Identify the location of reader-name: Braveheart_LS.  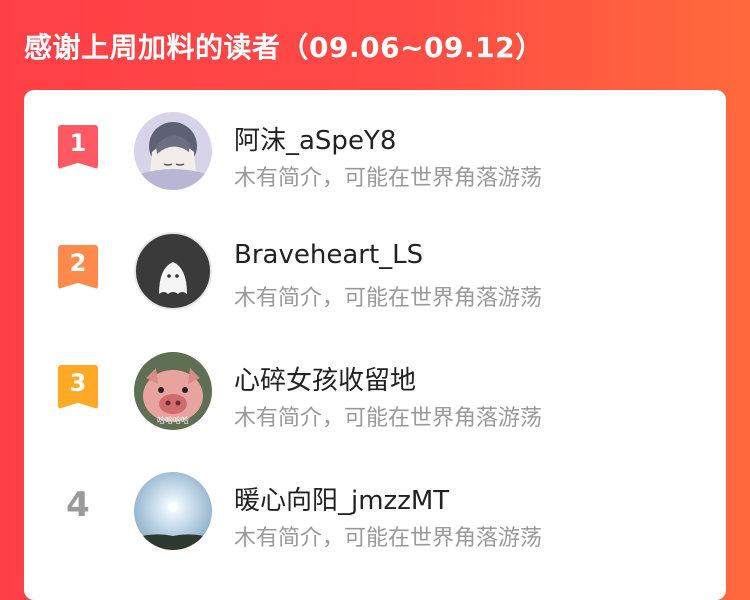
(328, 255).